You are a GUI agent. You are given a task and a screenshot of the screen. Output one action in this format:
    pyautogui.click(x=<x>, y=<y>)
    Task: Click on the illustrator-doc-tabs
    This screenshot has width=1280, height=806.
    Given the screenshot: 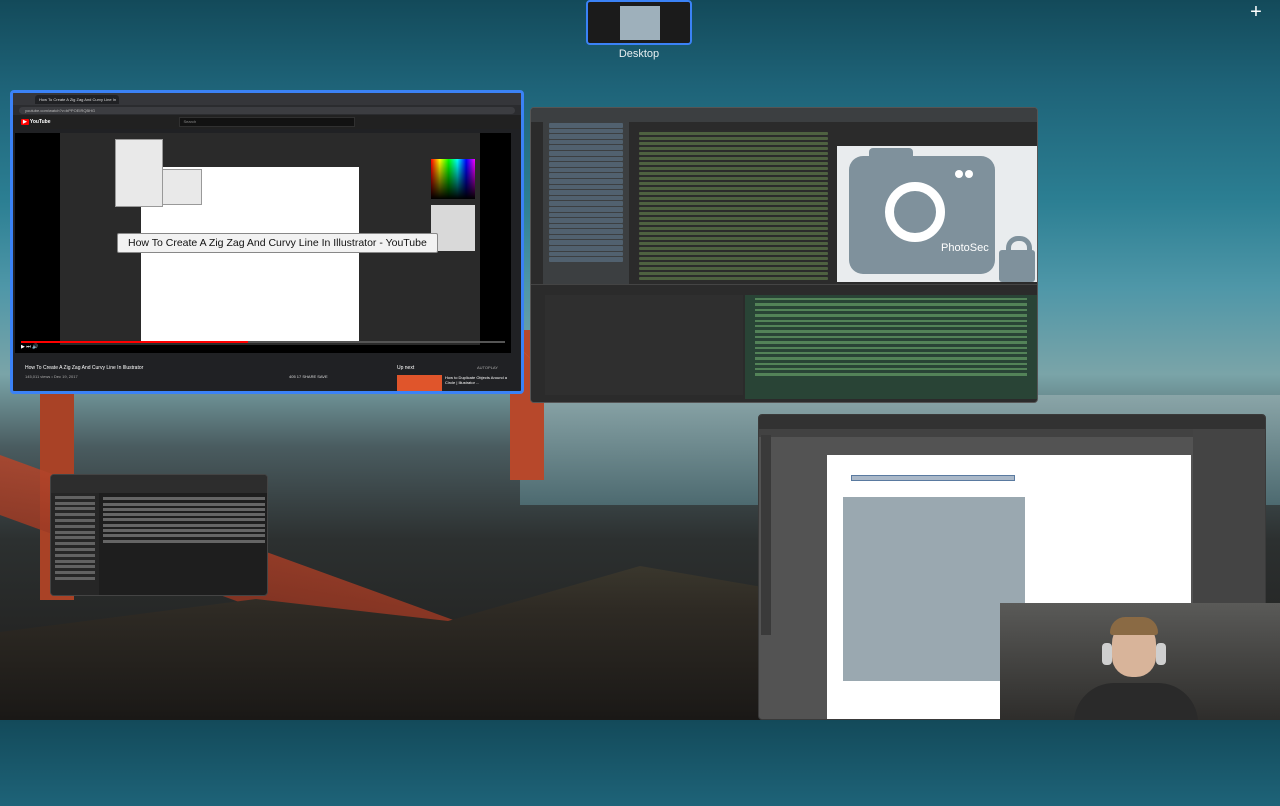 What is the action you would take?
    pyautogui.click(x=1012, y=433)
    